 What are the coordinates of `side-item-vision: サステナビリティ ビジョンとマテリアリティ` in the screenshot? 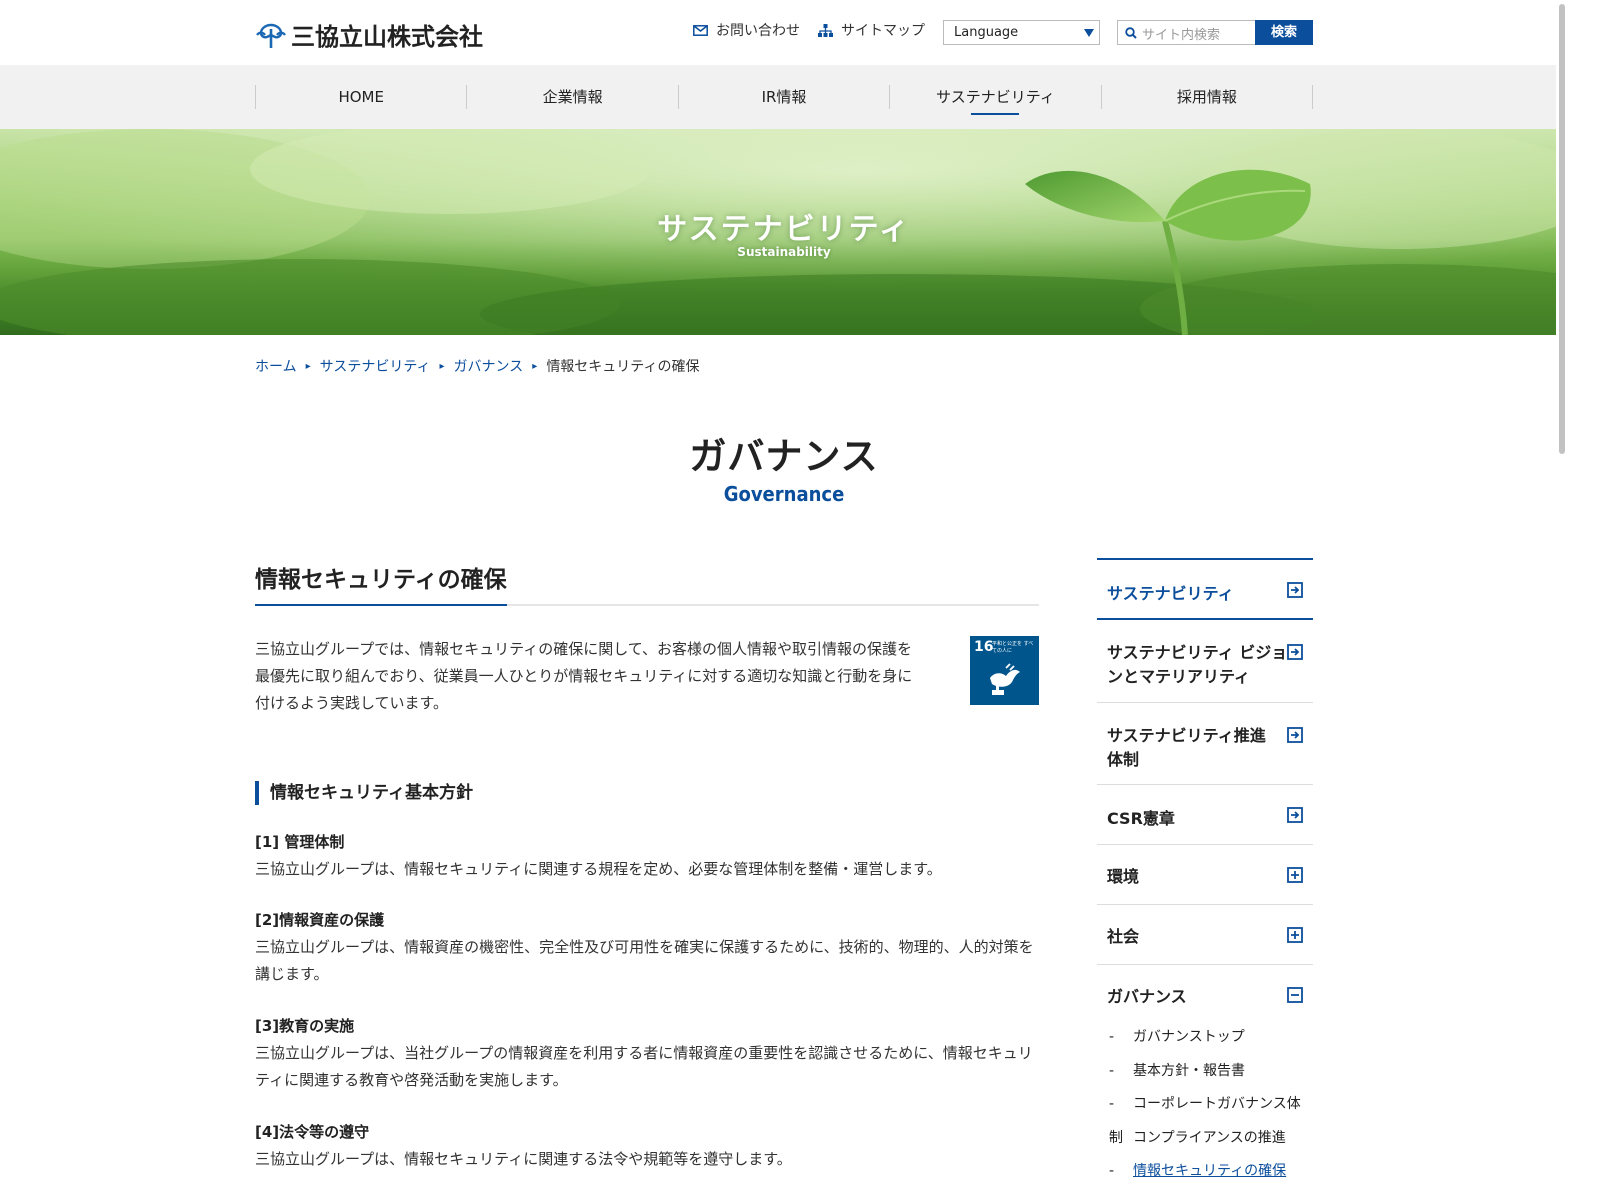 It's located at (1205, 661).